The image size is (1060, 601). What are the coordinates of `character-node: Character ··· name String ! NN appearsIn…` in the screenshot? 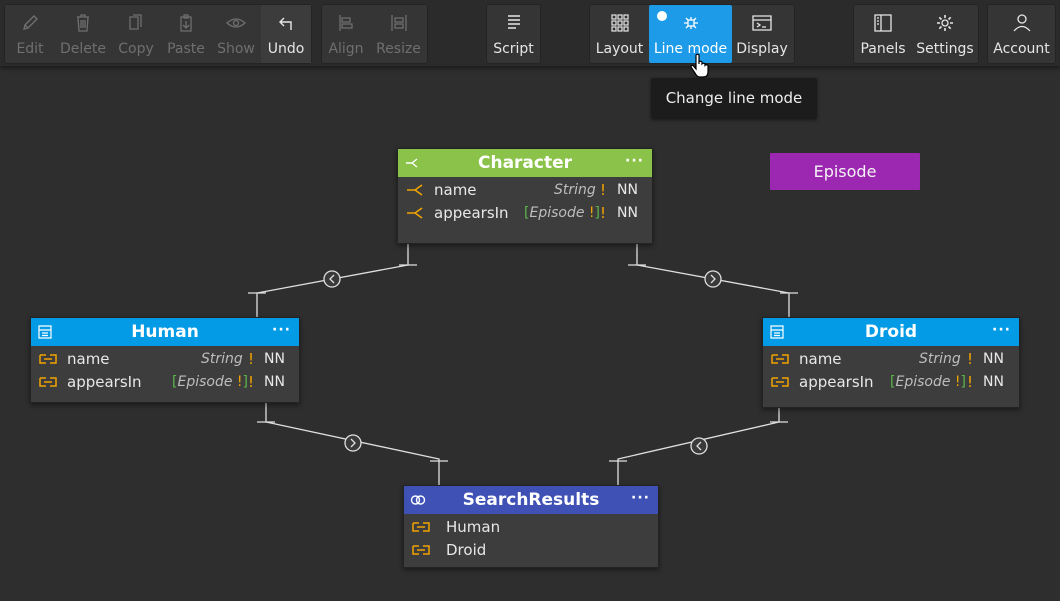 It's located at (525, 196).